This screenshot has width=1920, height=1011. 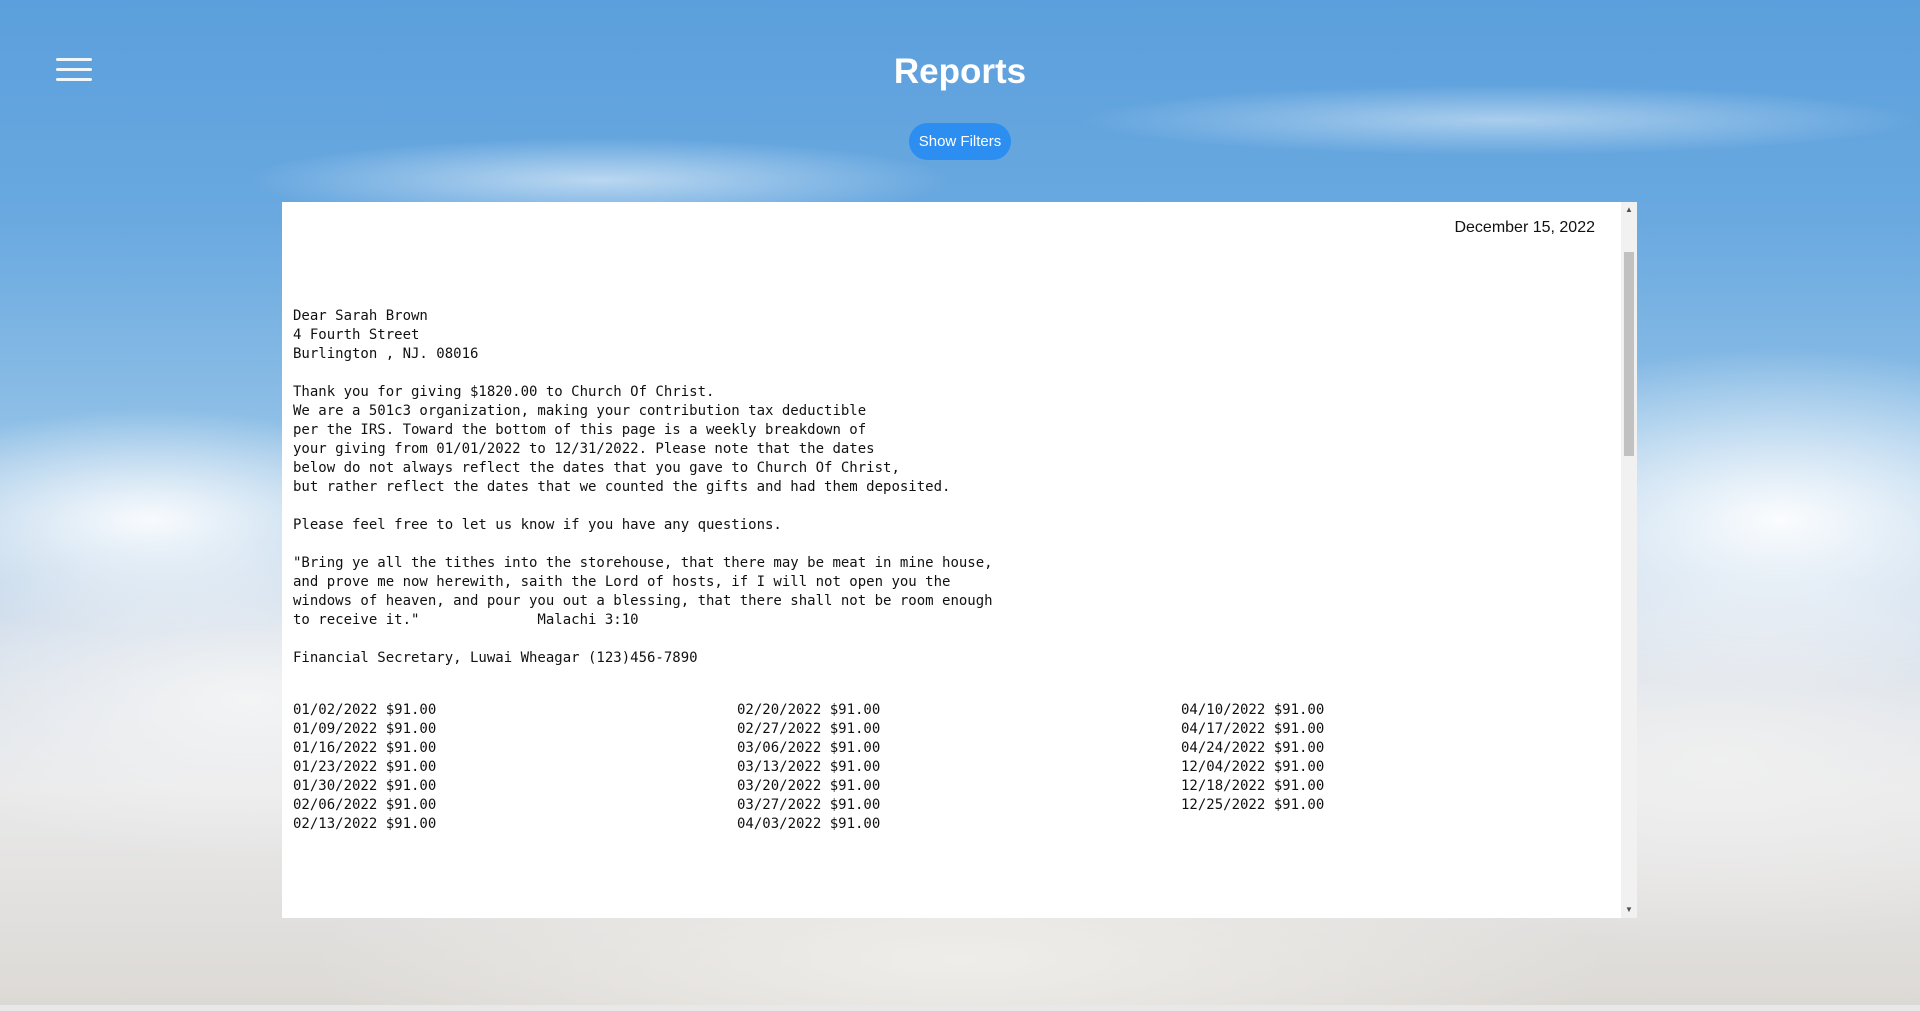 What do you see at coordinates (386, 354) in the screenshot?
I see `letter-line: Burlington , NJ. 08016` at bounding box center [386, 354].